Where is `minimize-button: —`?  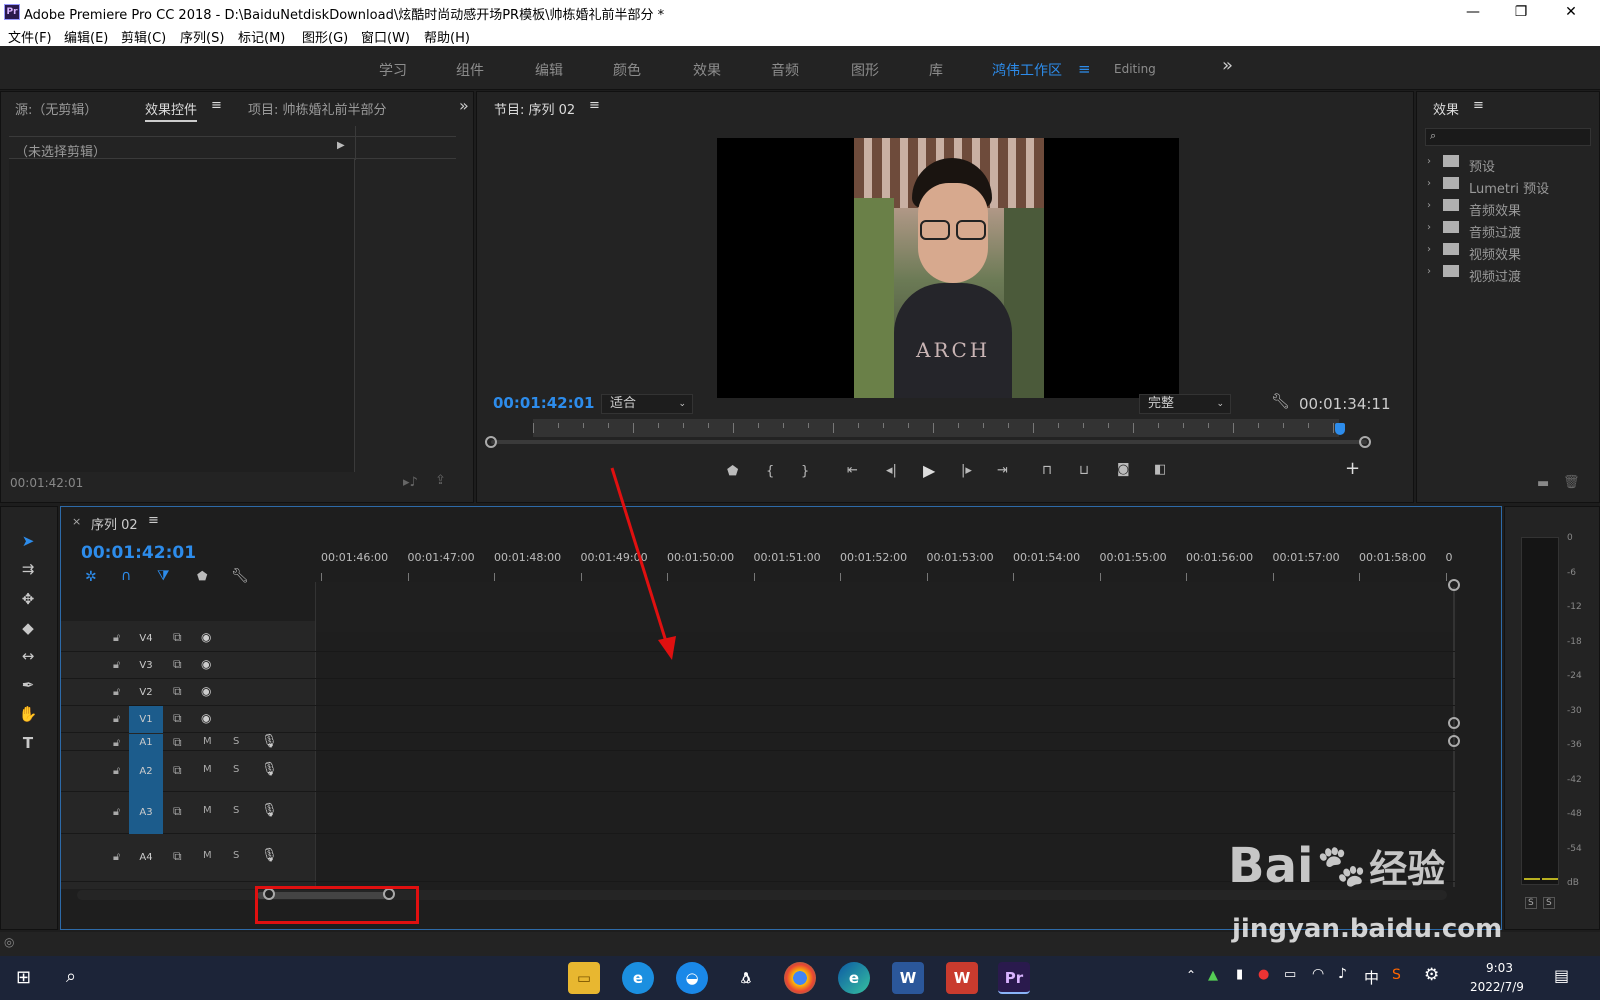
minimize-button: — is located at coordinates (1473, 12).